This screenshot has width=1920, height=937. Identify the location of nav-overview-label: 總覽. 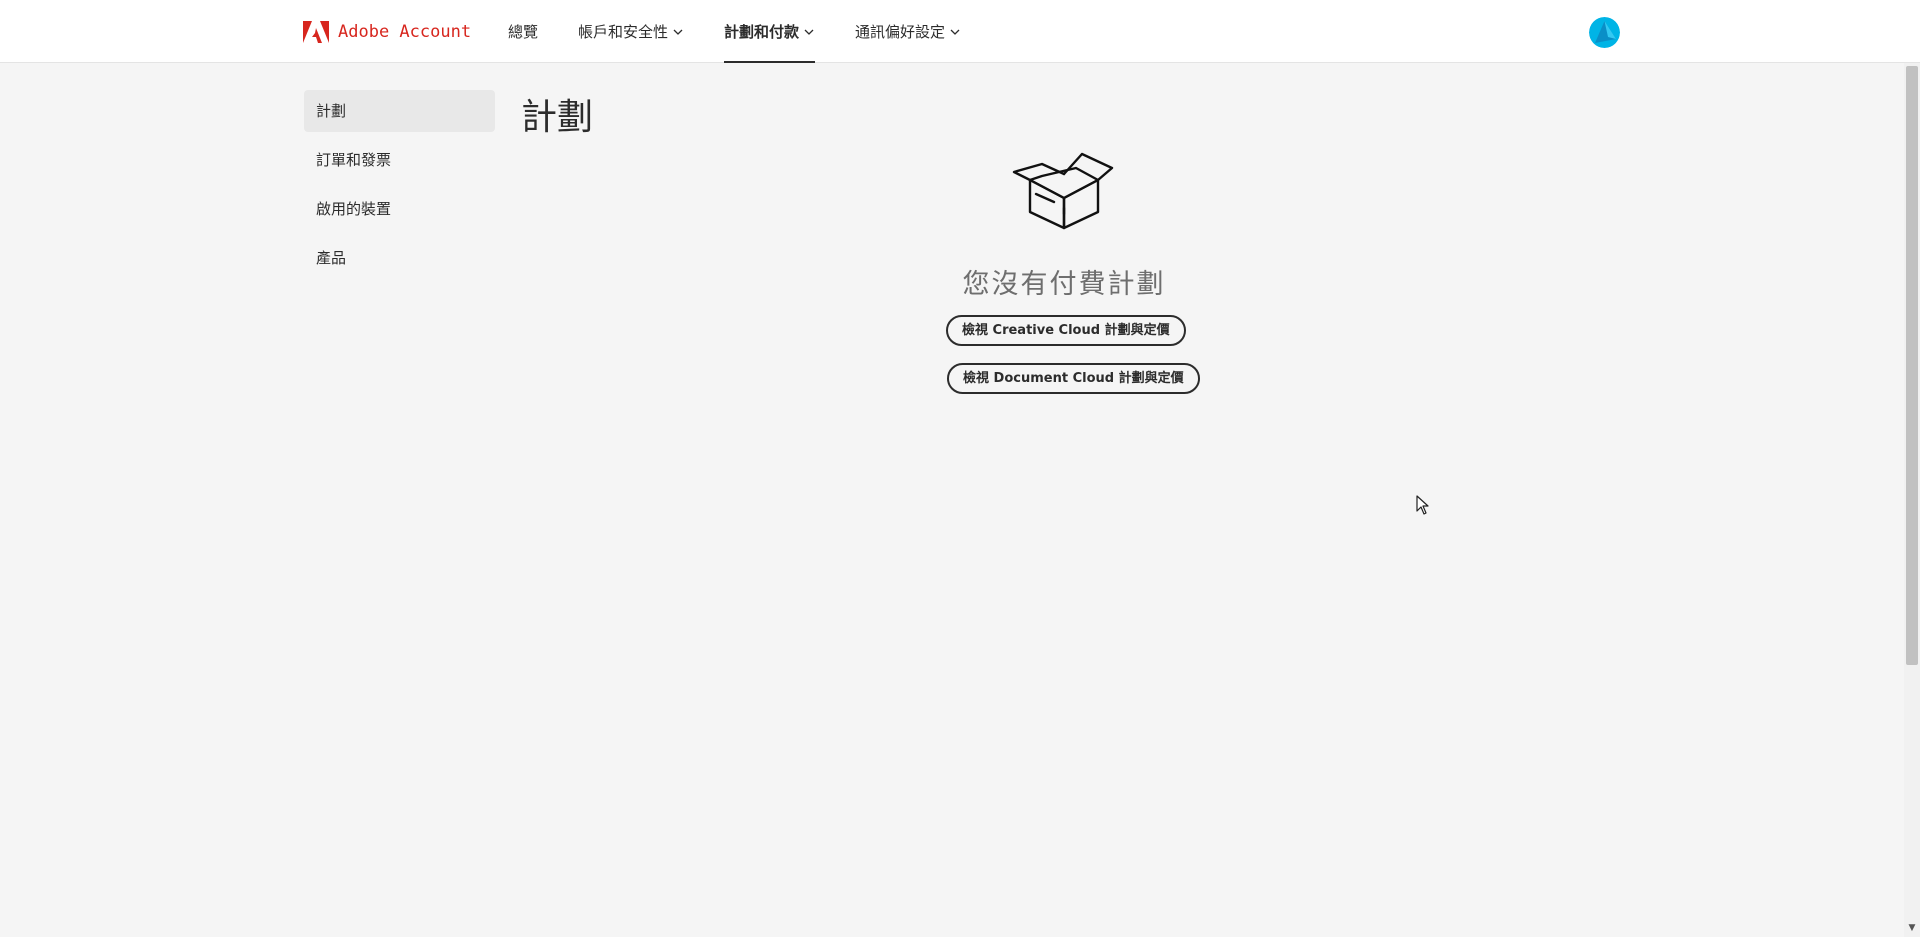
(523, 32).